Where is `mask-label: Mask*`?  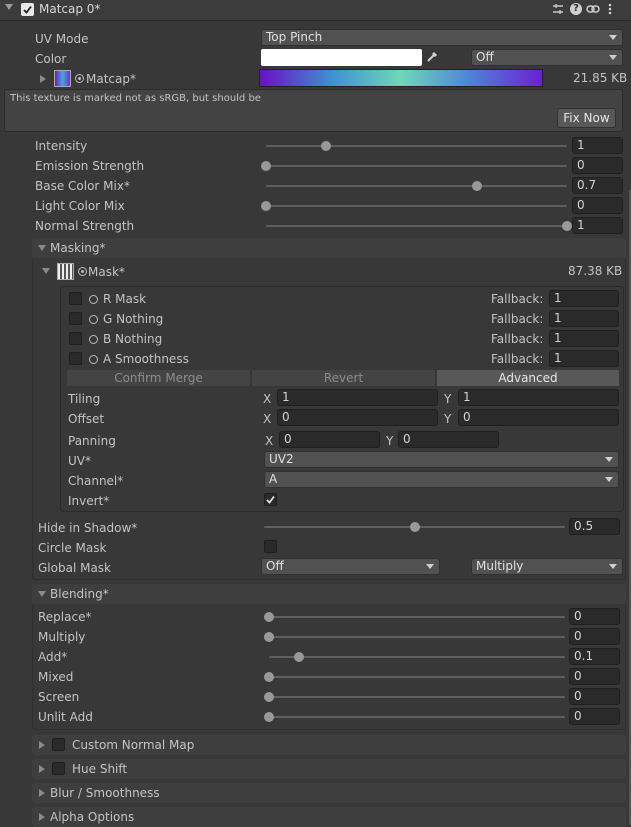
mask-label: Mask* is located at coordinates (106, 272).